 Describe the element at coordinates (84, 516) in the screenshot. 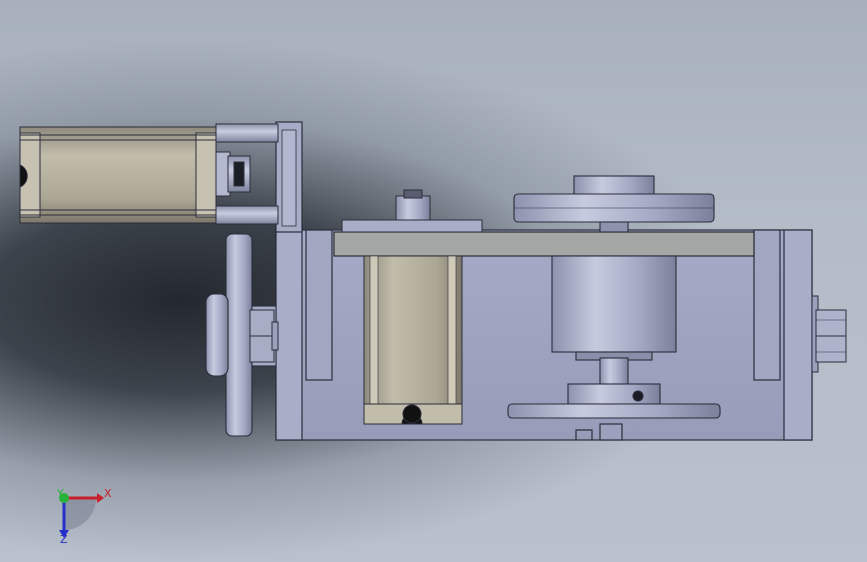

I see `view-triad: X Y Z` at that location.